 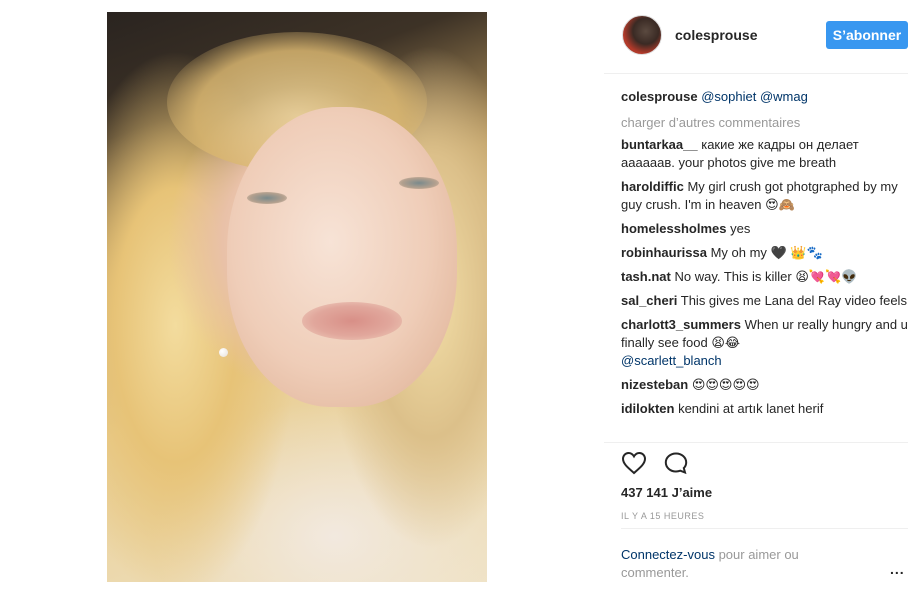 What do you see at coordinates (716, 35) in the screenshot?
I see `author-username: colesprouse` at bounding box center [716, 35].